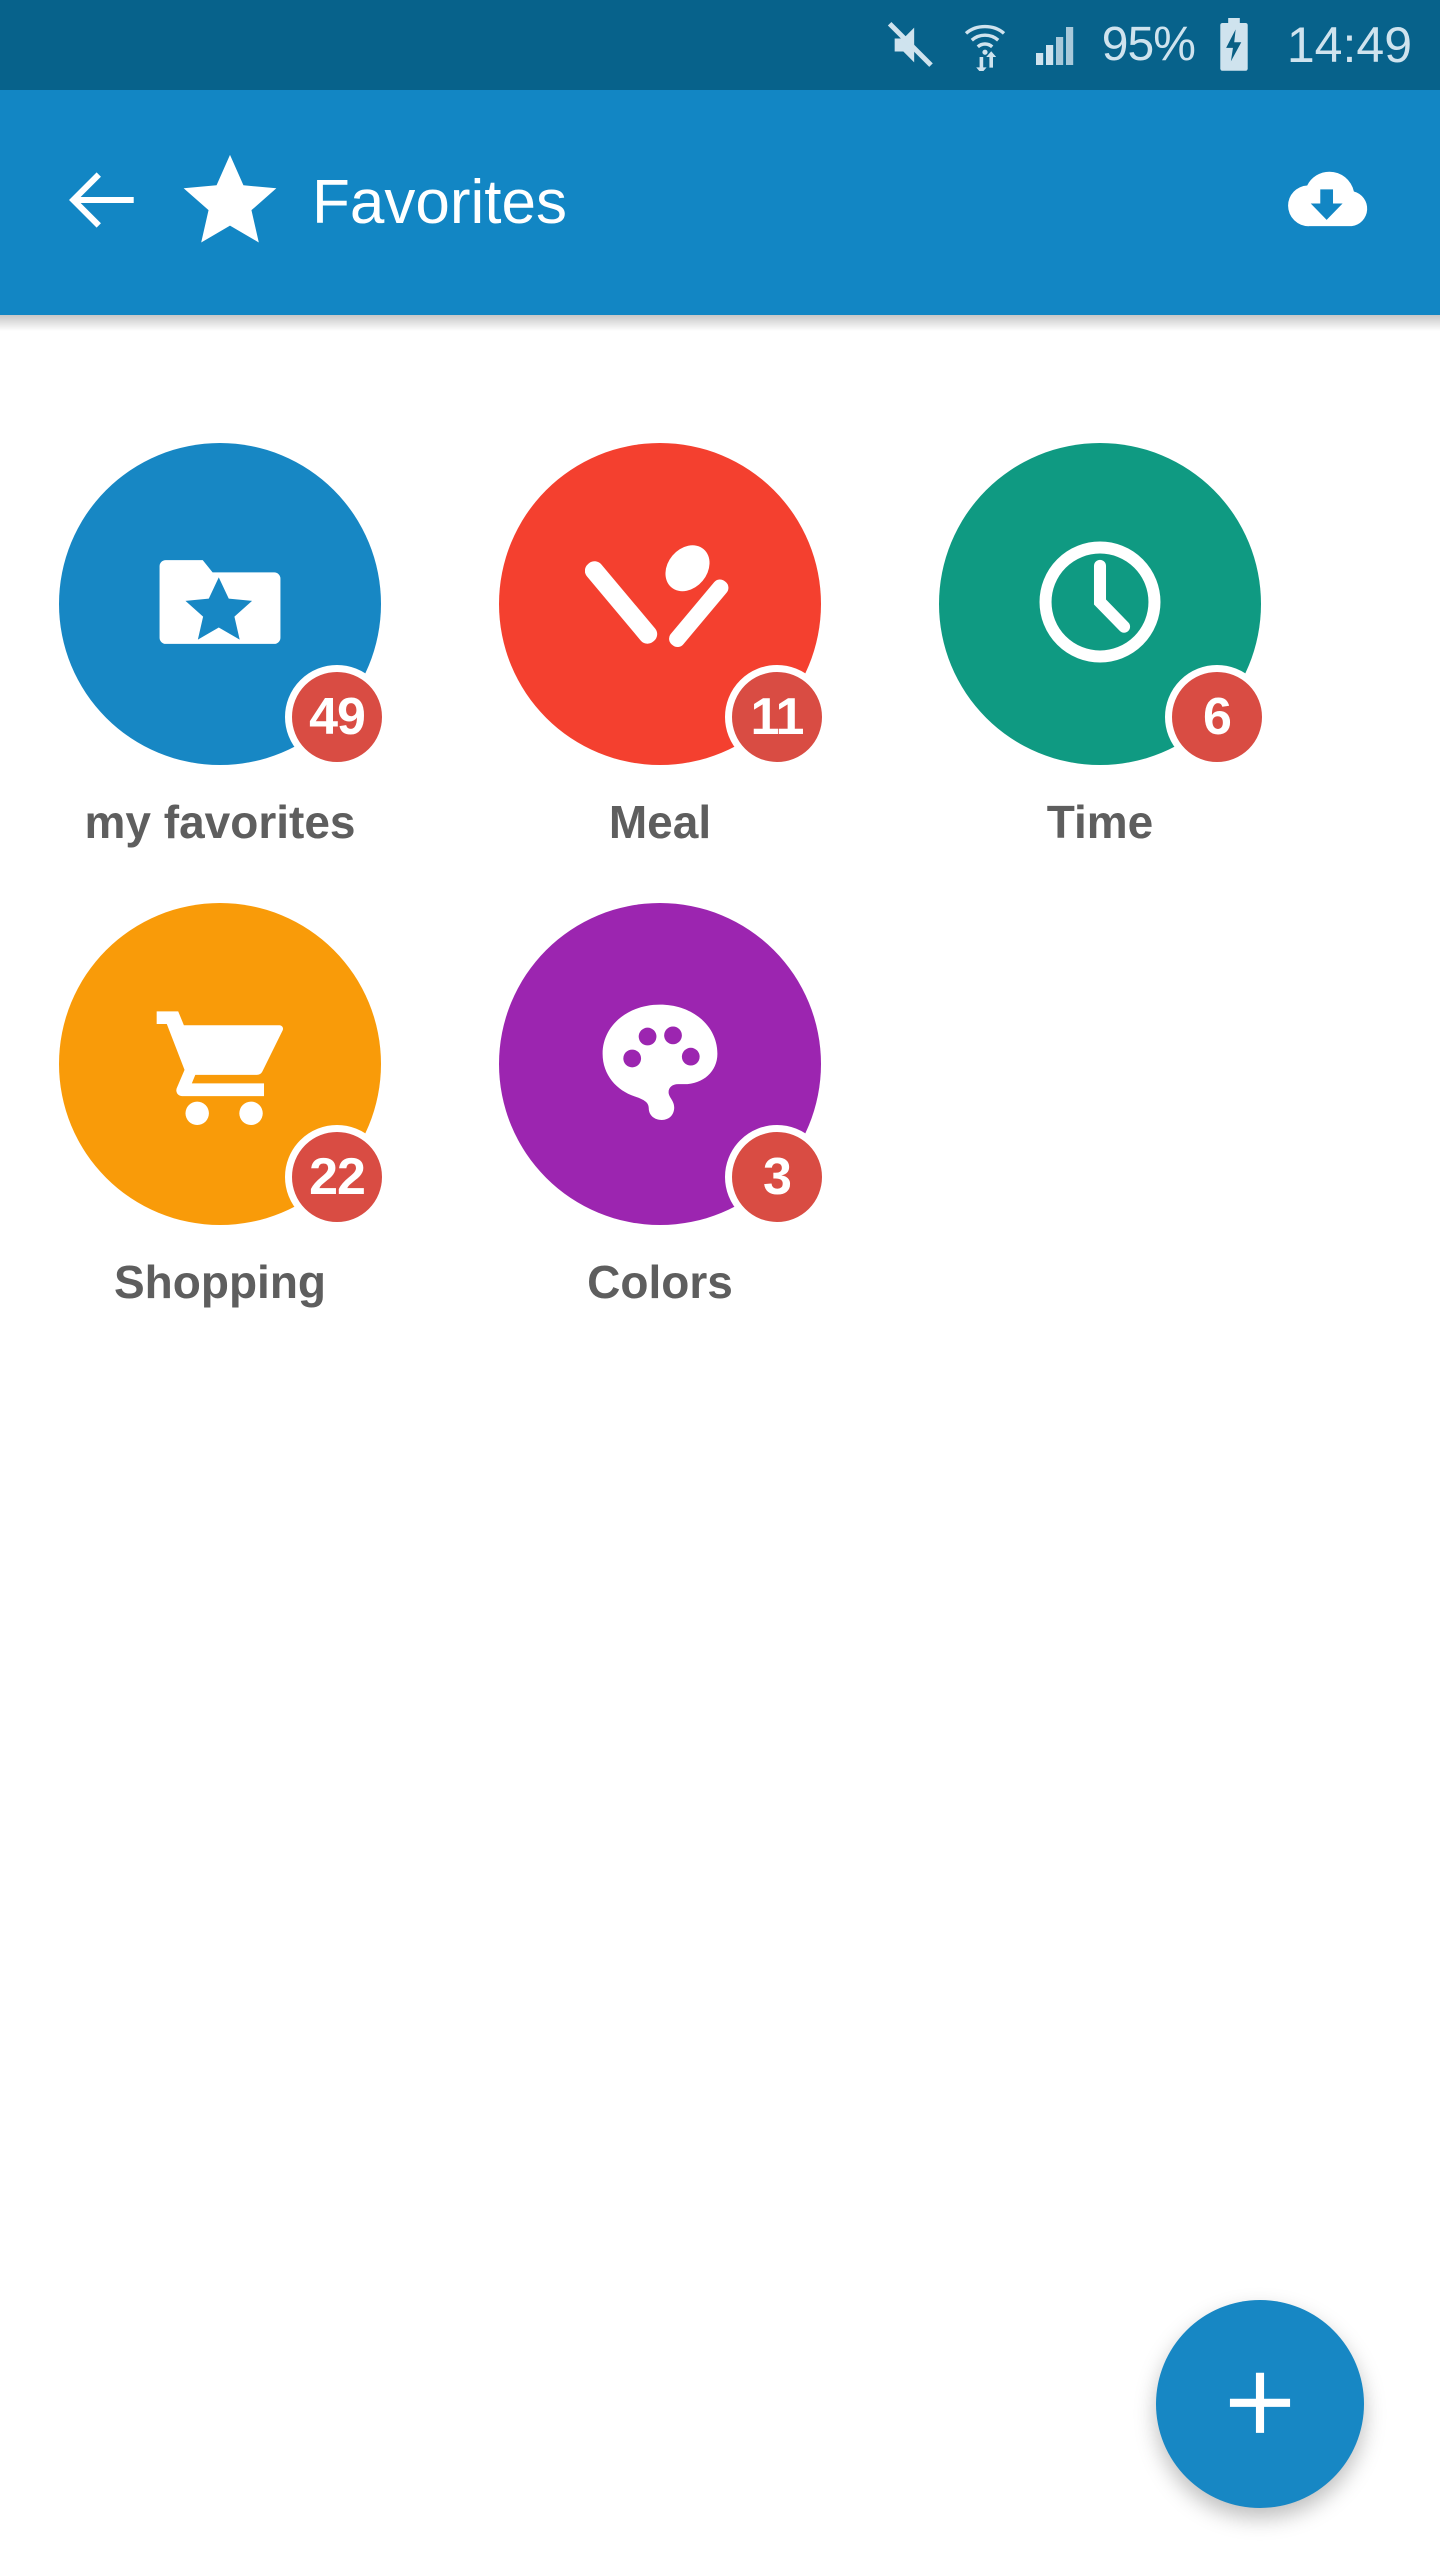 This screenshot has width=1440, height=2560. I want to click on badge-count: 3, so click(777, 1177).